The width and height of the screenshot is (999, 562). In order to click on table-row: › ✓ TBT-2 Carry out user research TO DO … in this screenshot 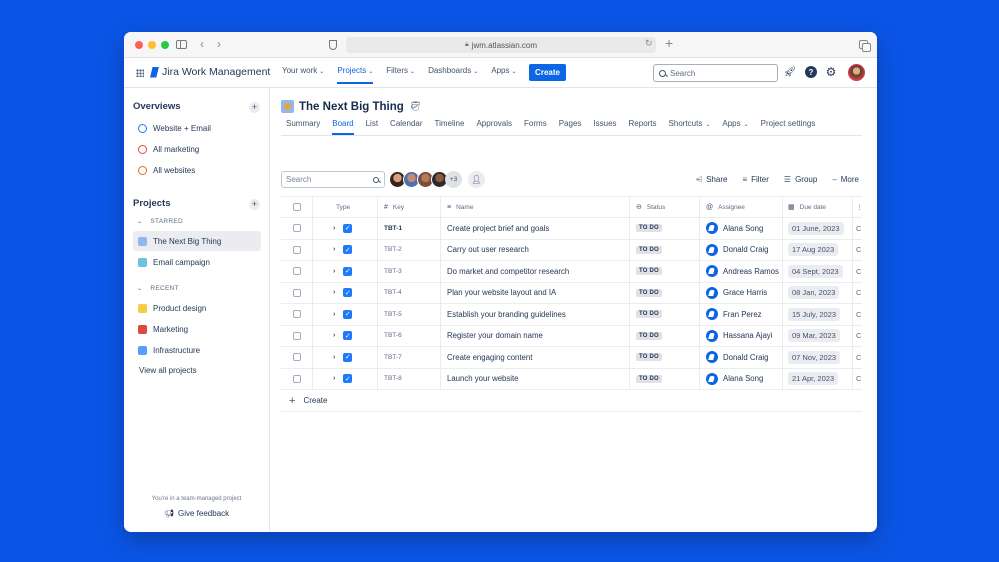, I will do `click(571, 250)`.